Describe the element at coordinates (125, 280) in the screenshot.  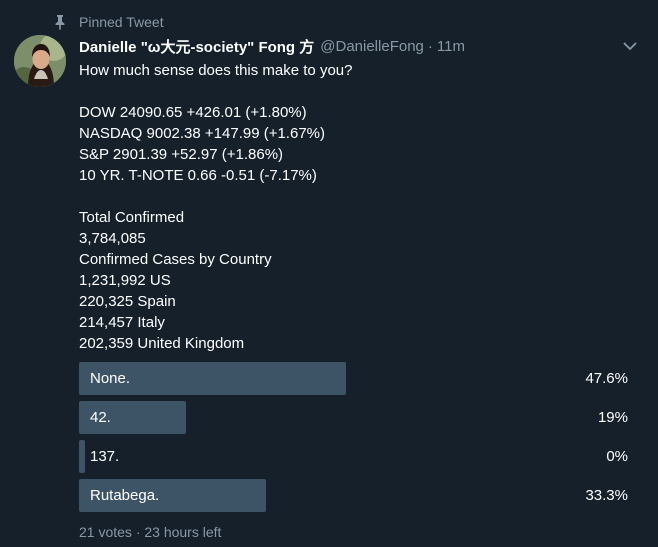
I see `tweet-line: 1,231,992 US` at that location.